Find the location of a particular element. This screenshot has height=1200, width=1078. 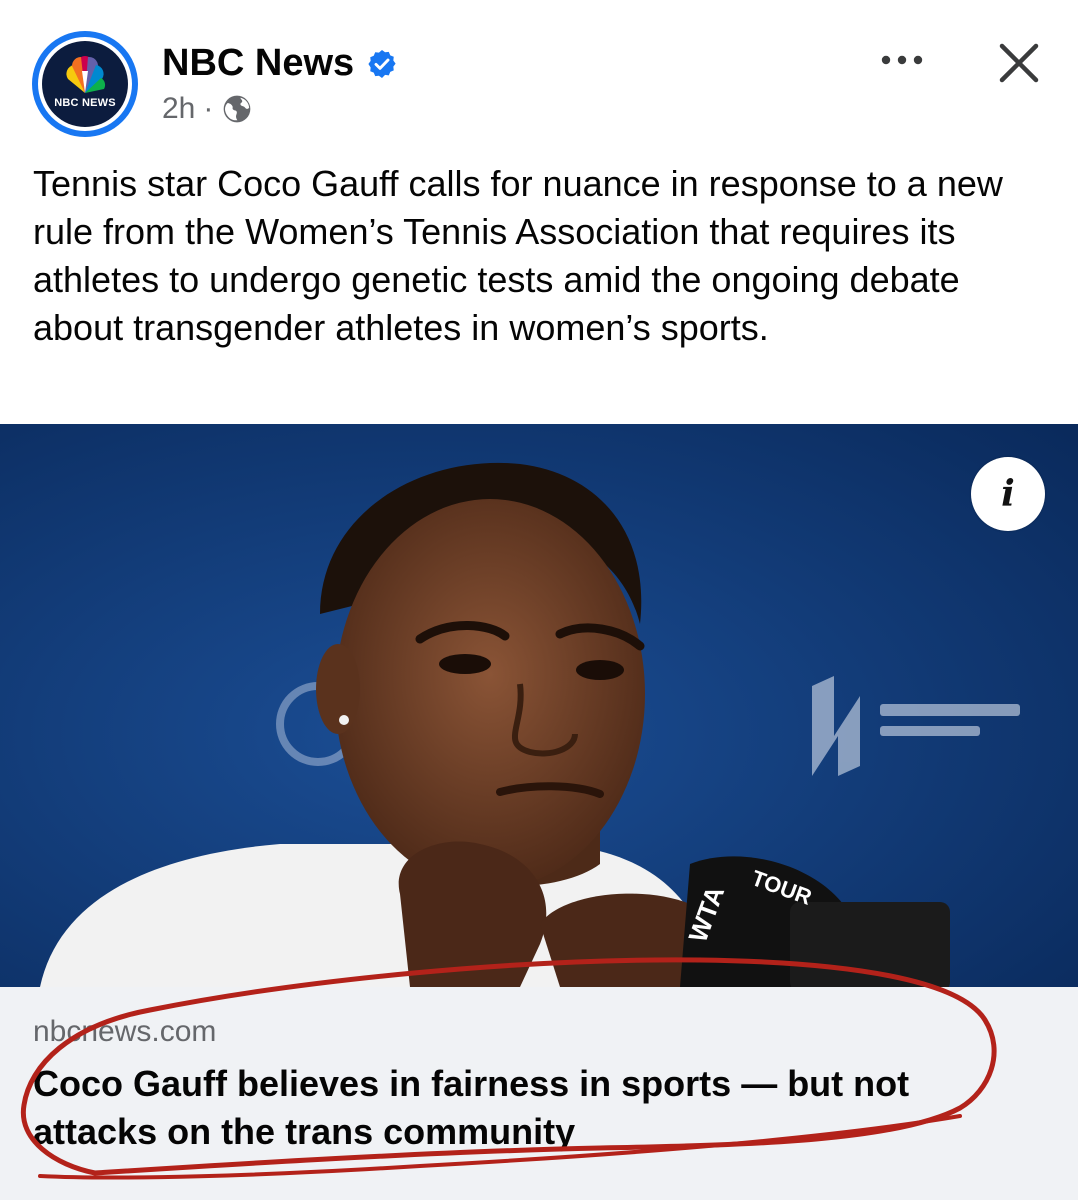

info-icon: i is located at coordinates (1008, 494).